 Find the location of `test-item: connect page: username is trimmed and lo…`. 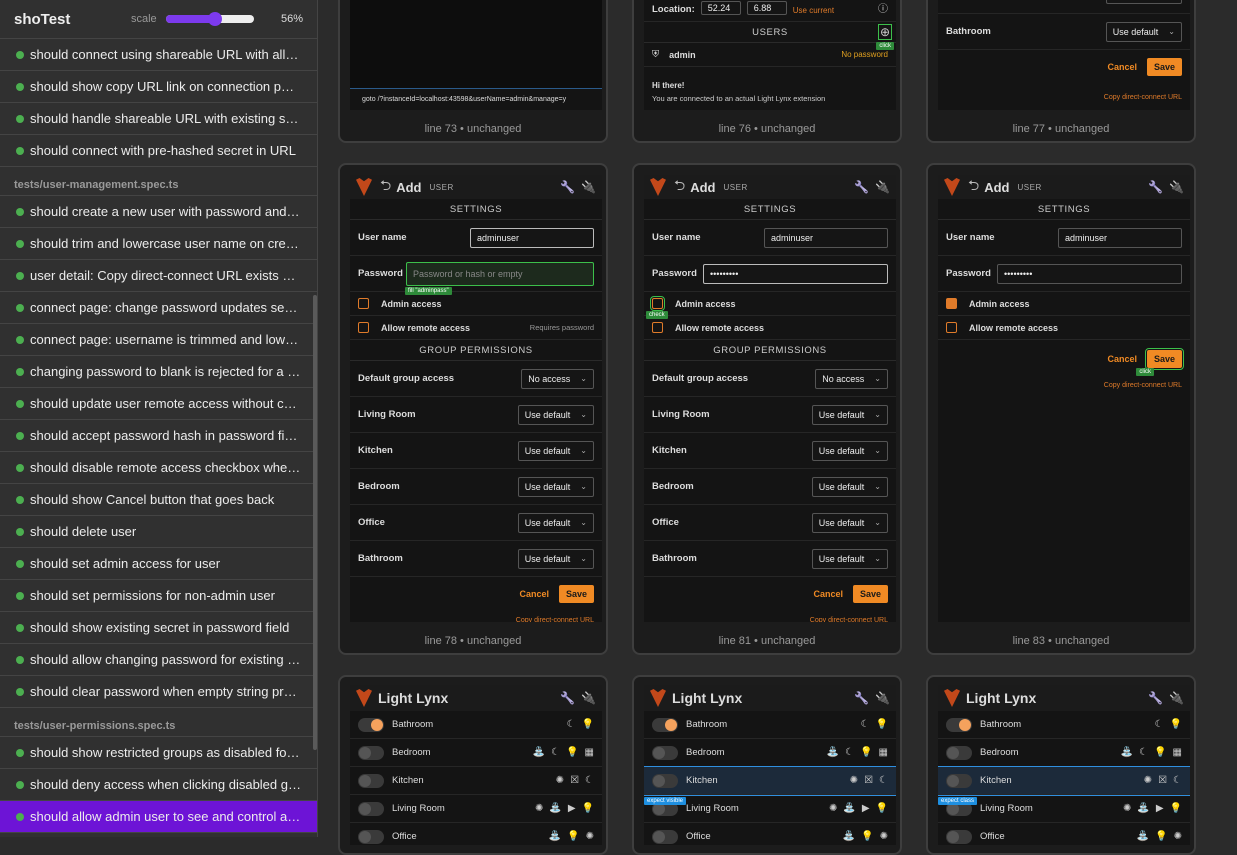

test-item: connect page: username is trimmed and lo… is located at coordinates (158, 340).